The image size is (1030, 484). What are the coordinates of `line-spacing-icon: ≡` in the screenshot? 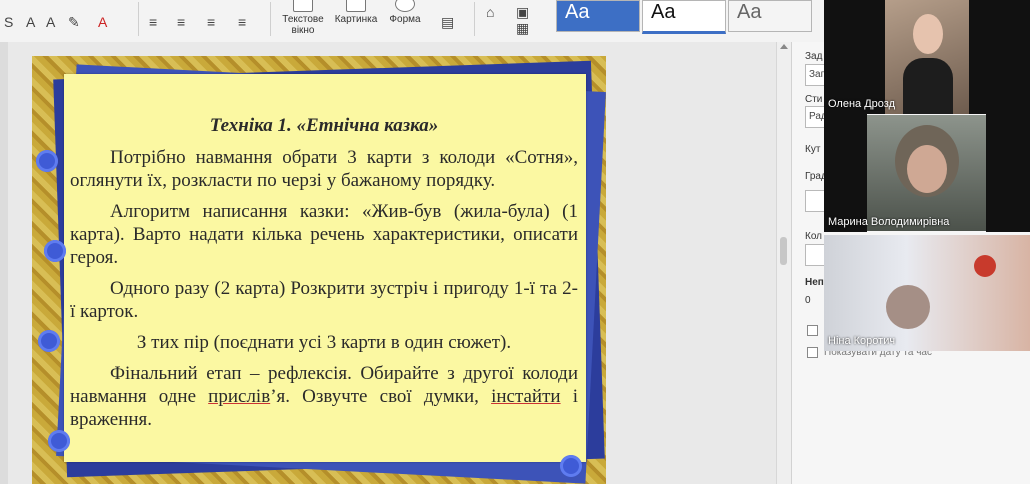 It's located at (211, 22).